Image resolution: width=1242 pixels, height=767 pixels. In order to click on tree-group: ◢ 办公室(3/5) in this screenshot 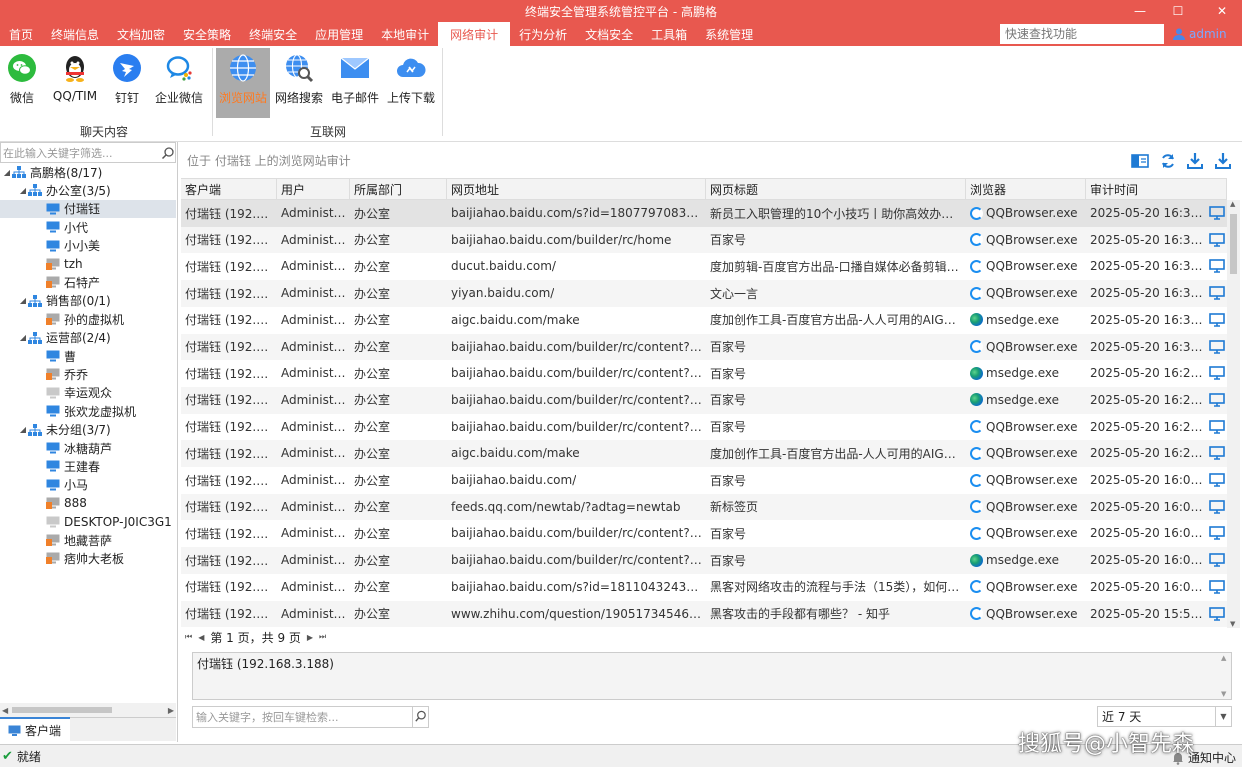, I will do `click(88, 190)`.